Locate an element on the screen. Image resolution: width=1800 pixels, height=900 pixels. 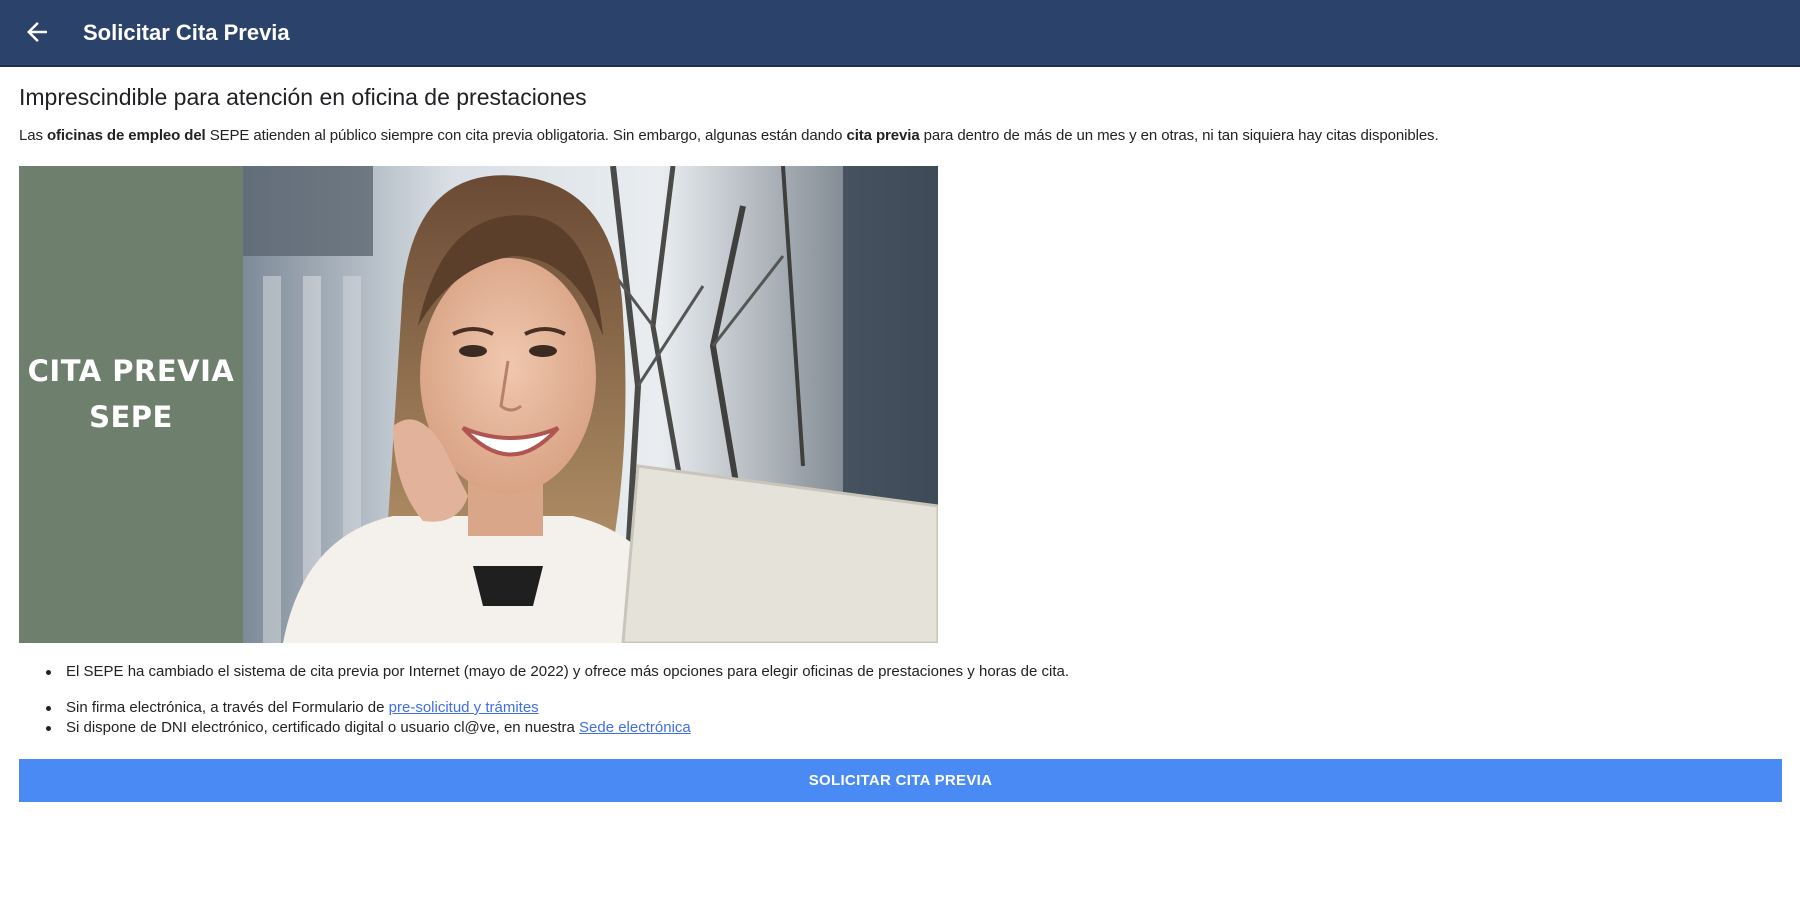
pre-solicitud-link: pre-solicitud y trámites is located at coordinates (464, 707).